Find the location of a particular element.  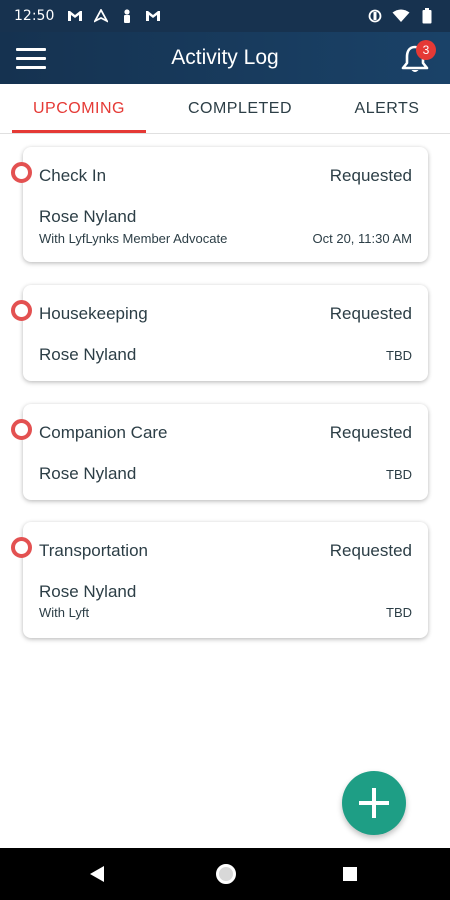

card-title: Check In is located at coordinates (73, 175).